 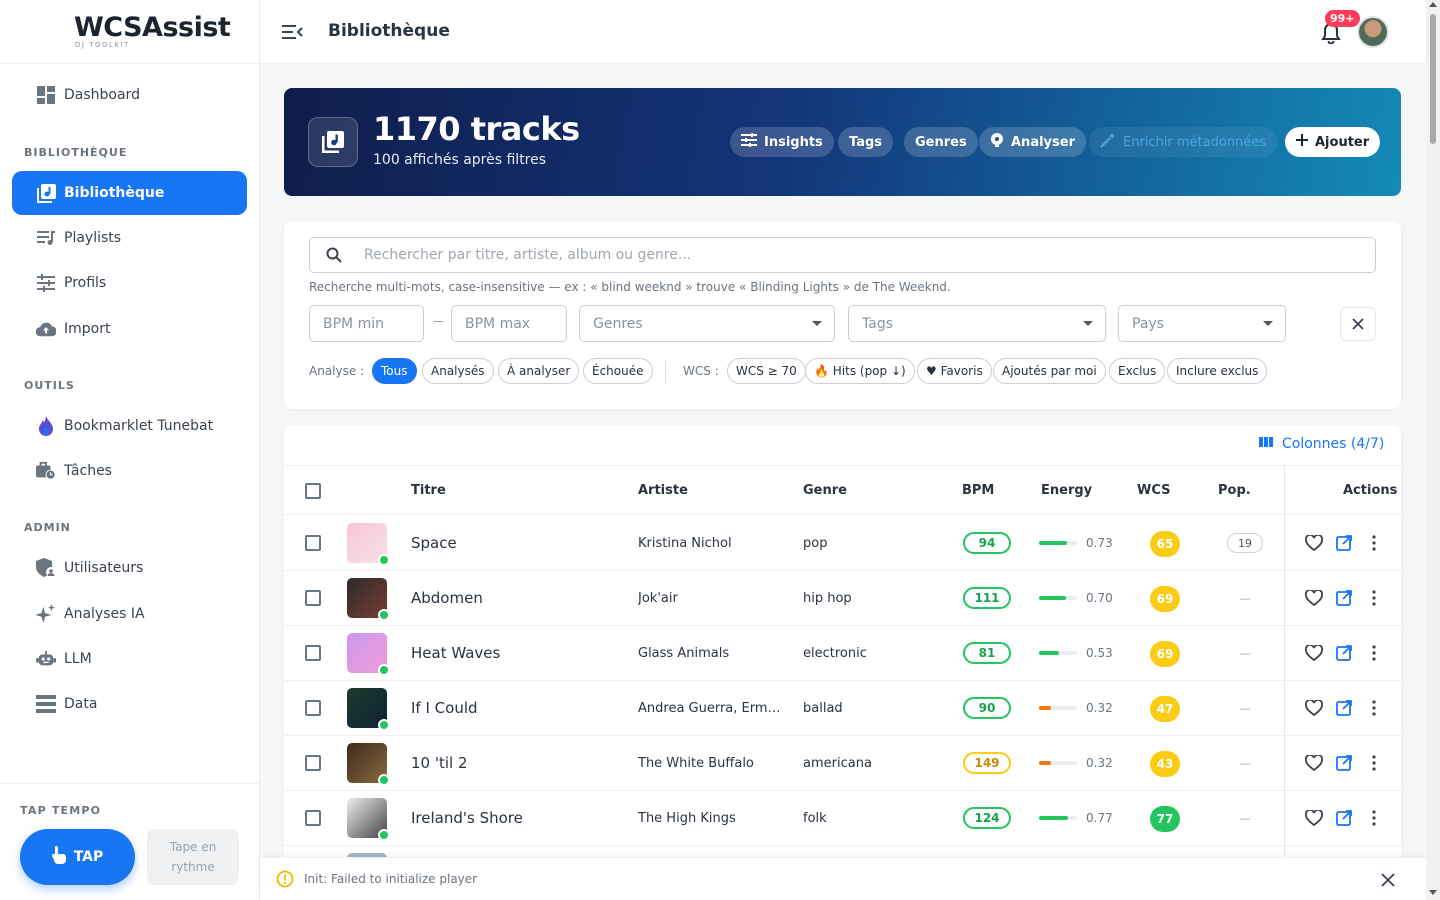 What do you see at coordinates (1153, 490) in the screenshot?
I see `column-header-wcs: WCS` at bounding box center [1153, 490].